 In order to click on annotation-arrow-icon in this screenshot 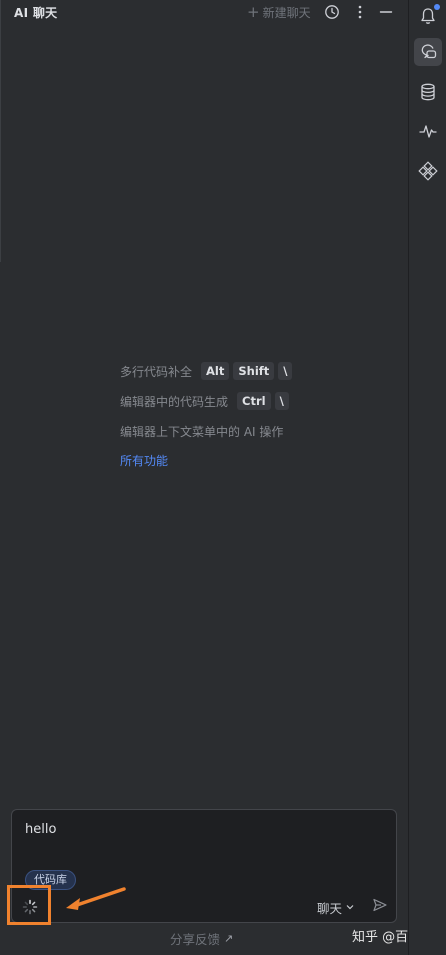, I will do `click(96, 898)`.